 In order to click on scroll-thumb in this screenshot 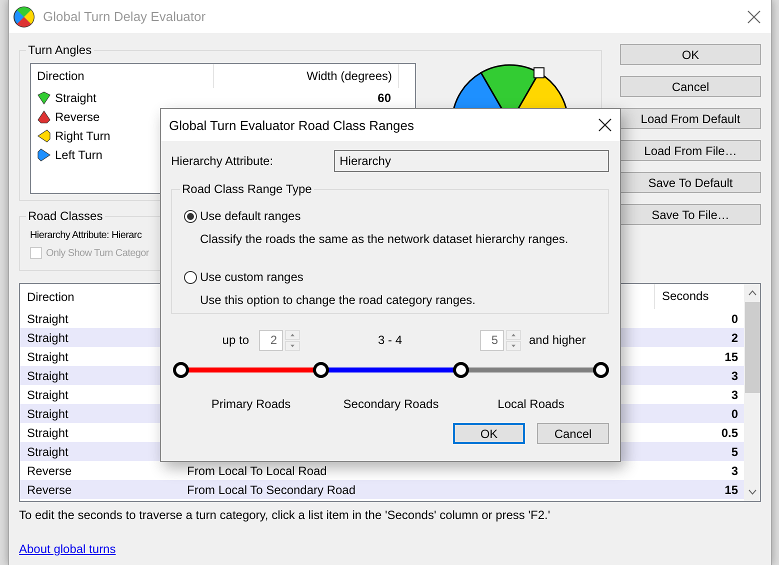, I will do `click(752, 347)`.